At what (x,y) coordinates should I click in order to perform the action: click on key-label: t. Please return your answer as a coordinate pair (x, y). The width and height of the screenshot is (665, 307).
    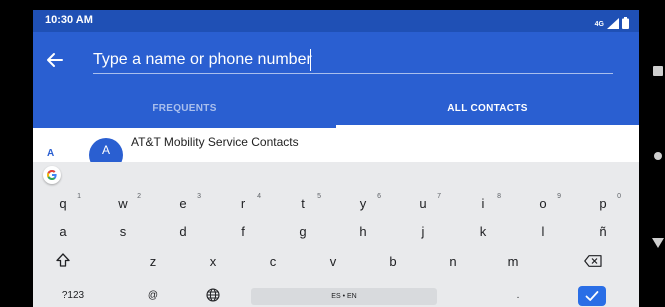
    Looking at the image, I should click on (303, 203).